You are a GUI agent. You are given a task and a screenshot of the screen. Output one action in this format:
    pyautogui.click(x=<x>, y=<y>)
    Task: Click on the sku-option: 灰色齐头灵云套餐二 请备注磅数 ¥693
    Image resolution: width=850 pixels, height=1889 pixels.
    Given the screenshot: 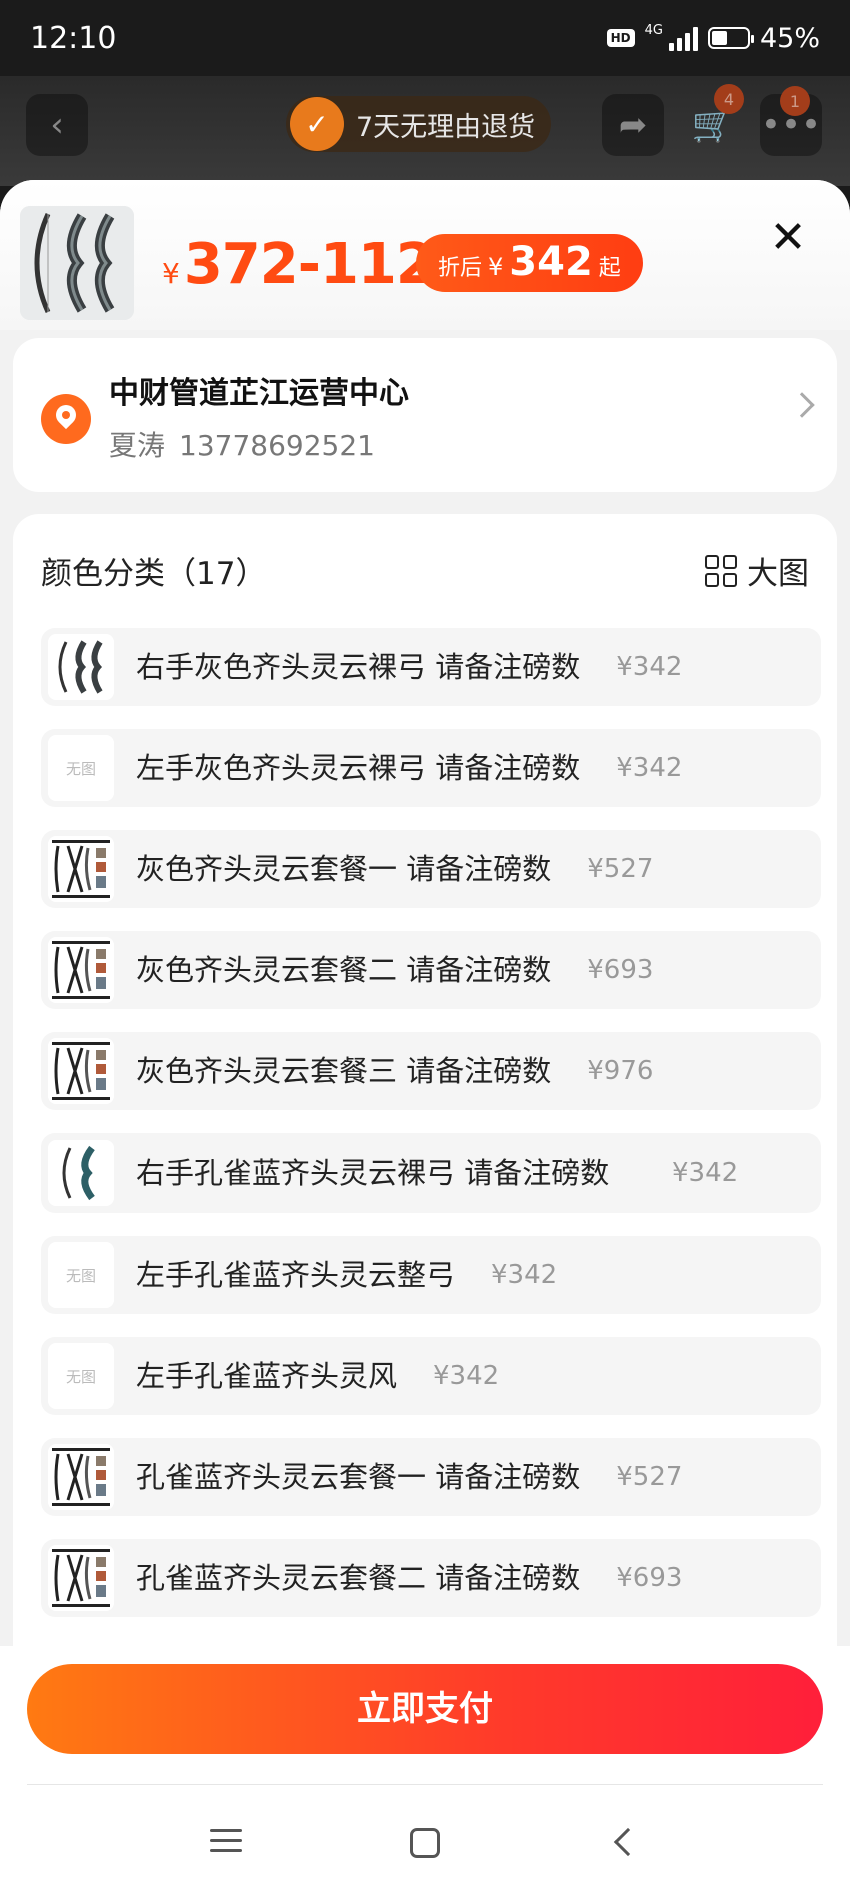 What is the action you would take?
    pyautogui.click(x=431, y=970)
    